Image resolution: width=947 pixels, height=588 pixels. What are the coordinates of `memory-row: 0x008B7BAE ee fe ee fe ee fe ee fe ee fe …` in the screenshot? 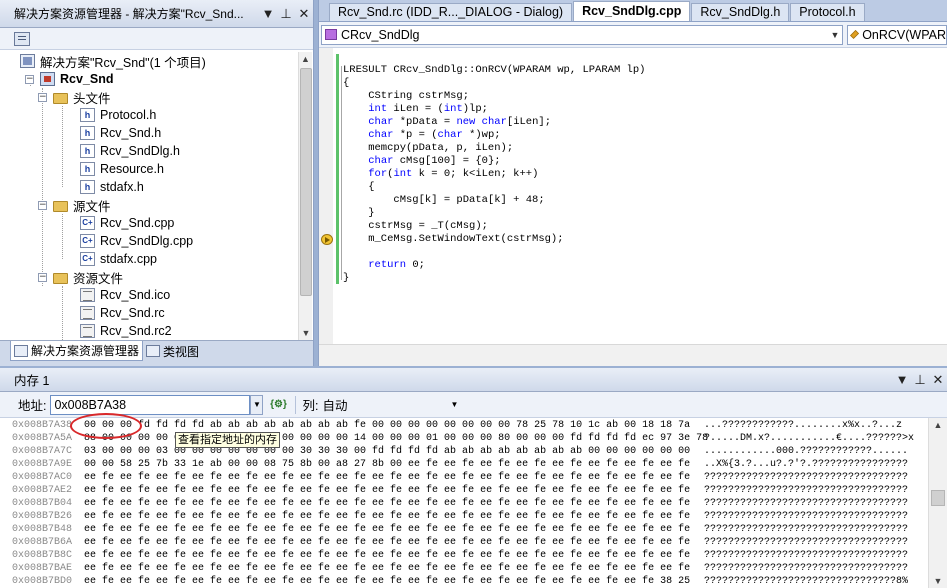 It's located at (460, 569).